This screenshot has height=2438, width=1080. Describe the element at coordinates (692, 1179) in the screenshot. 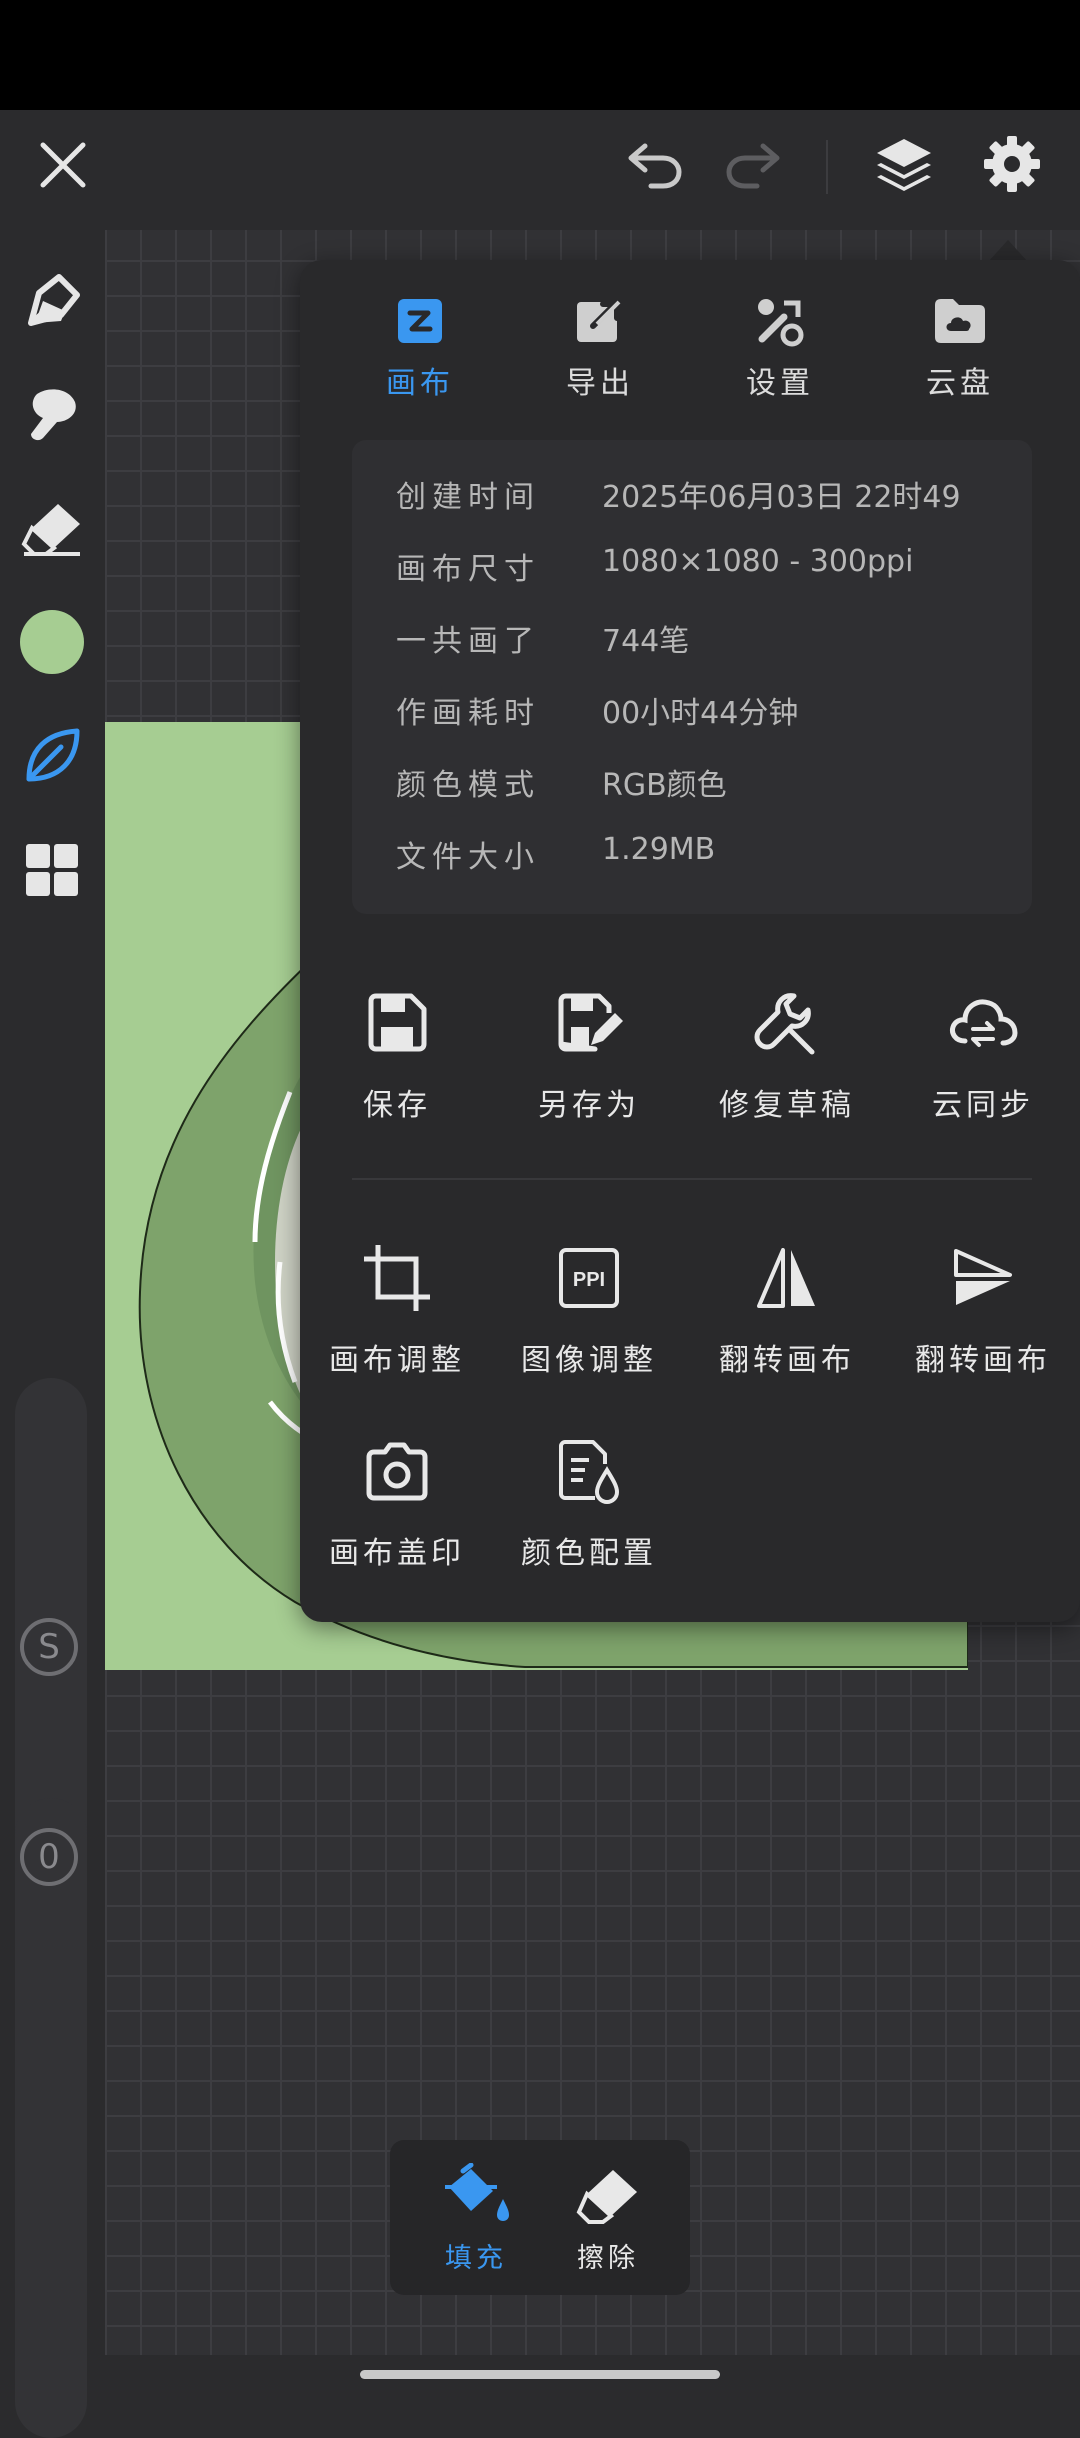

I see `menu-divider` at that location.